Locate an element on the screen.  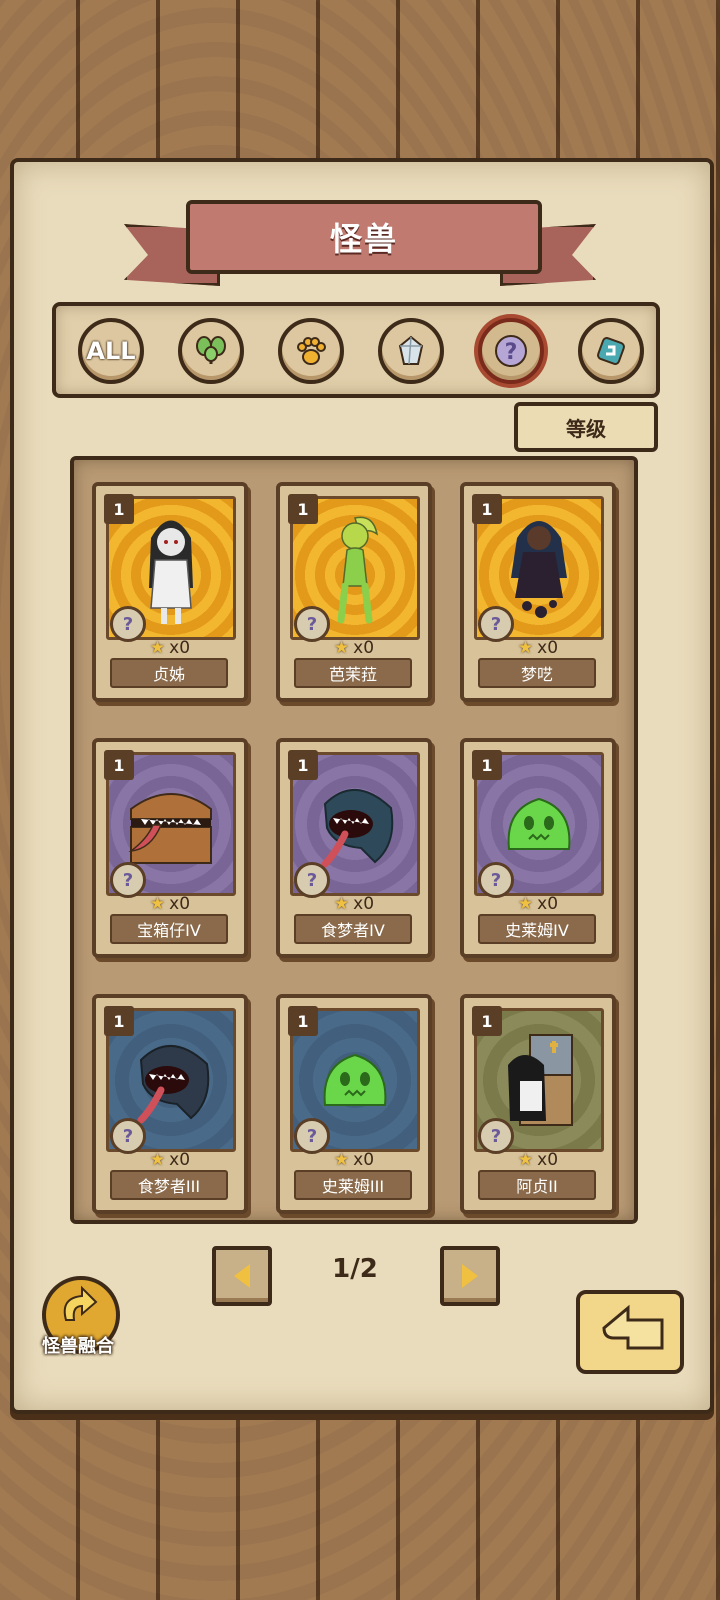
monster-card: 1 ? ★ x0 芭茉菈 is located at coordinates (354, 592).